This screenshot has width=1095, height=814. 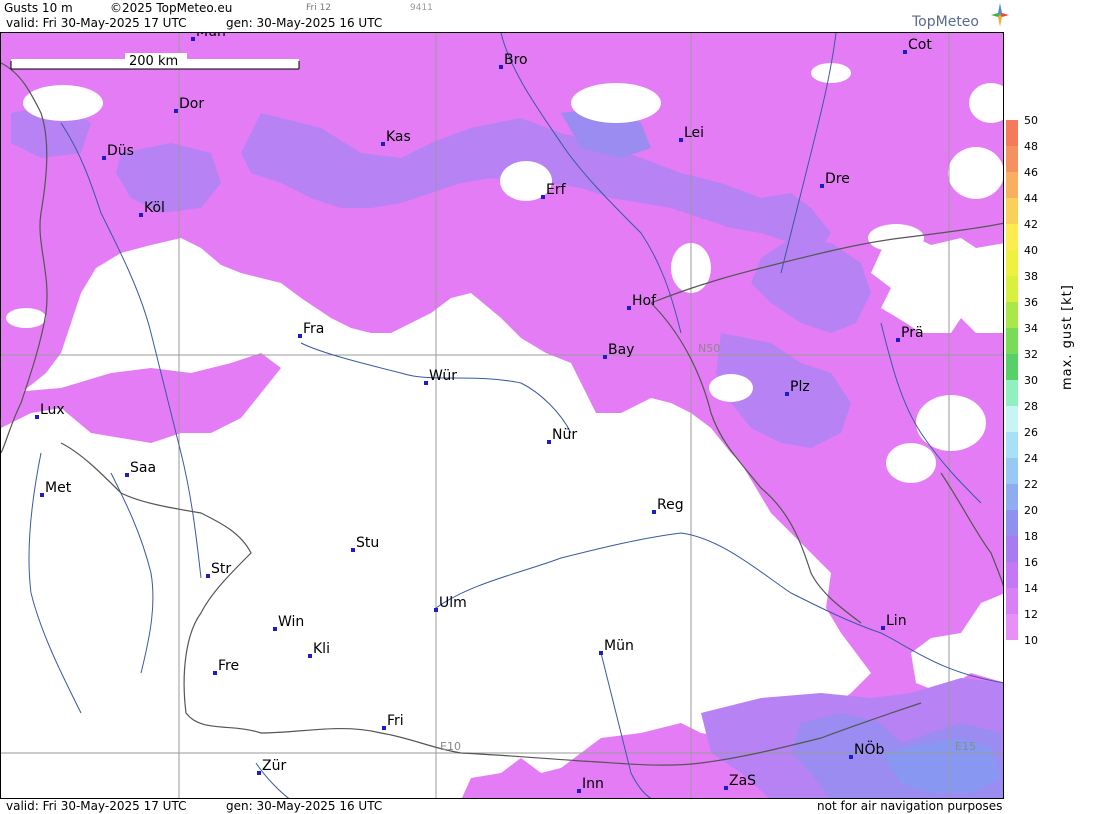 I want to click on legend-tick: 22, so click(x=1031, y=484).